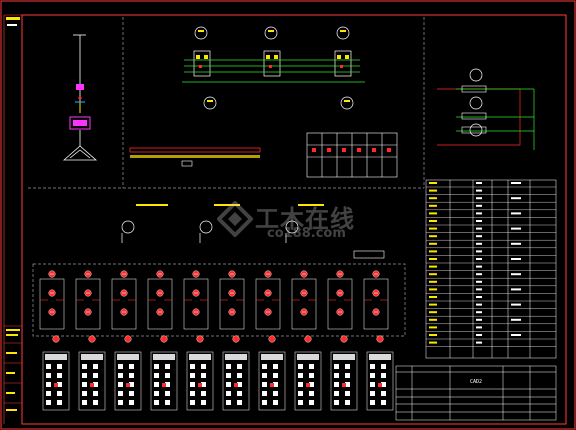  Describe the element at coordinates (491, 264) in the screenshot. I see `right-data-table-rows` at that location.